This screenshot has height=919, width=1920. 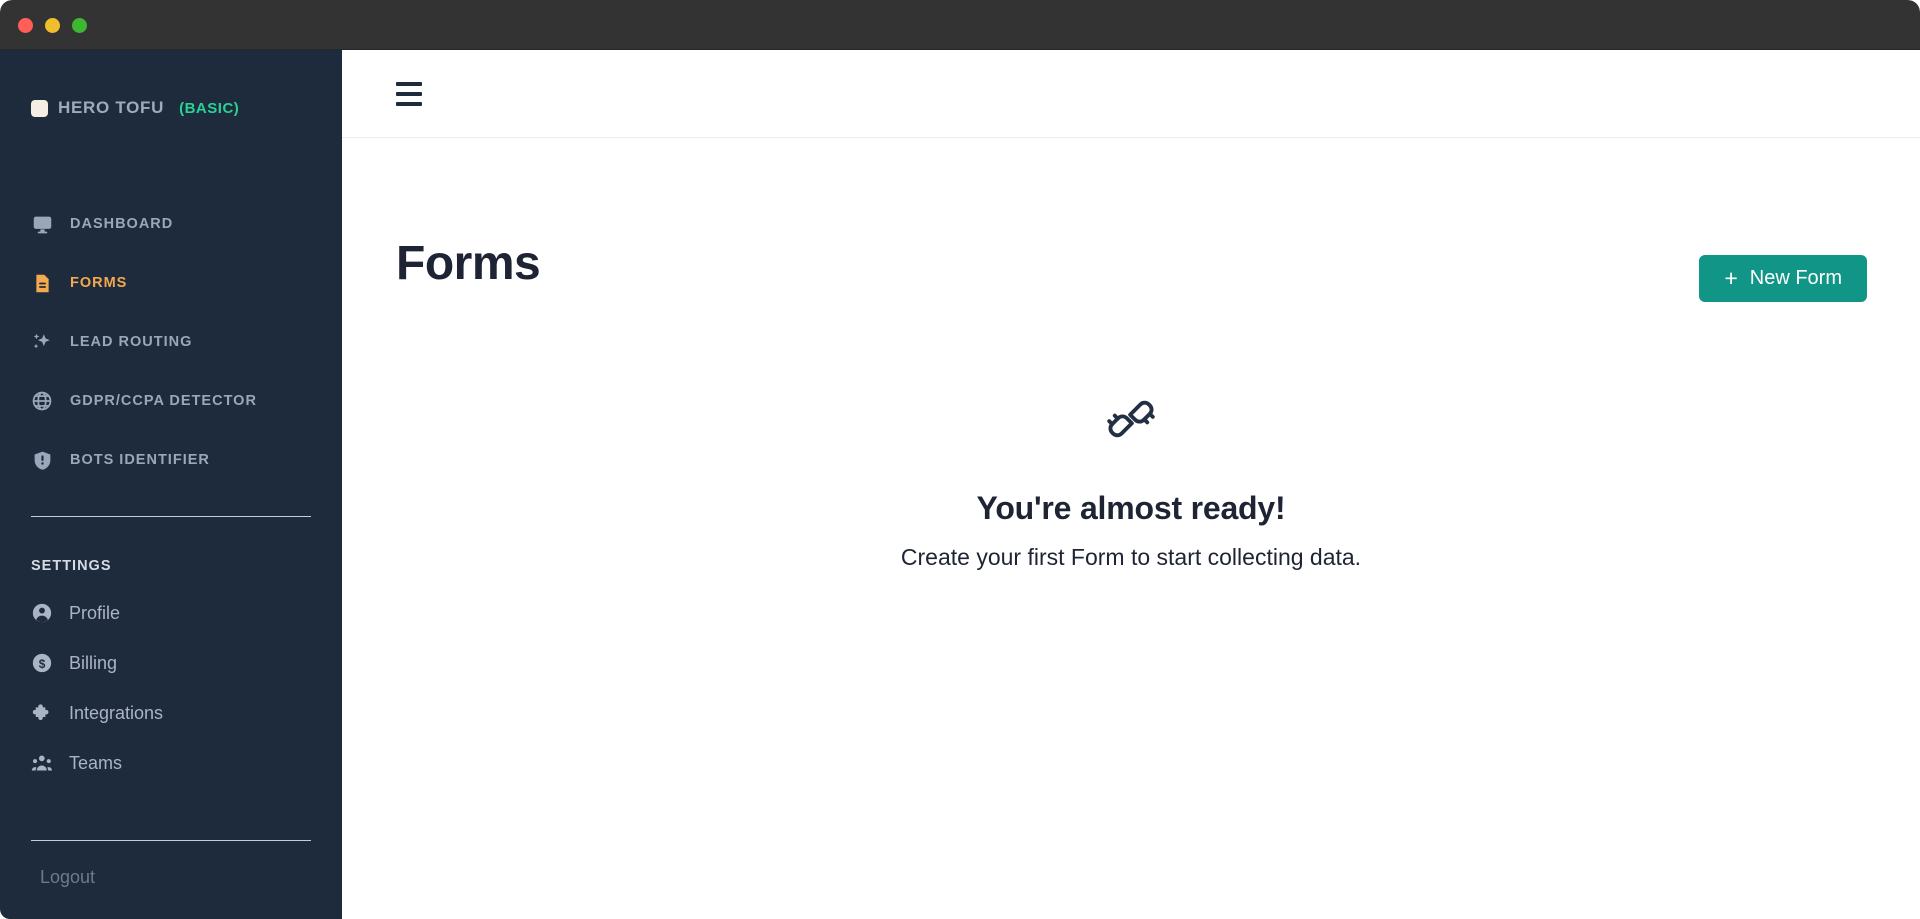 I want to click on sidebar-item-billing: $ Billing, so click(x=74, y=663).